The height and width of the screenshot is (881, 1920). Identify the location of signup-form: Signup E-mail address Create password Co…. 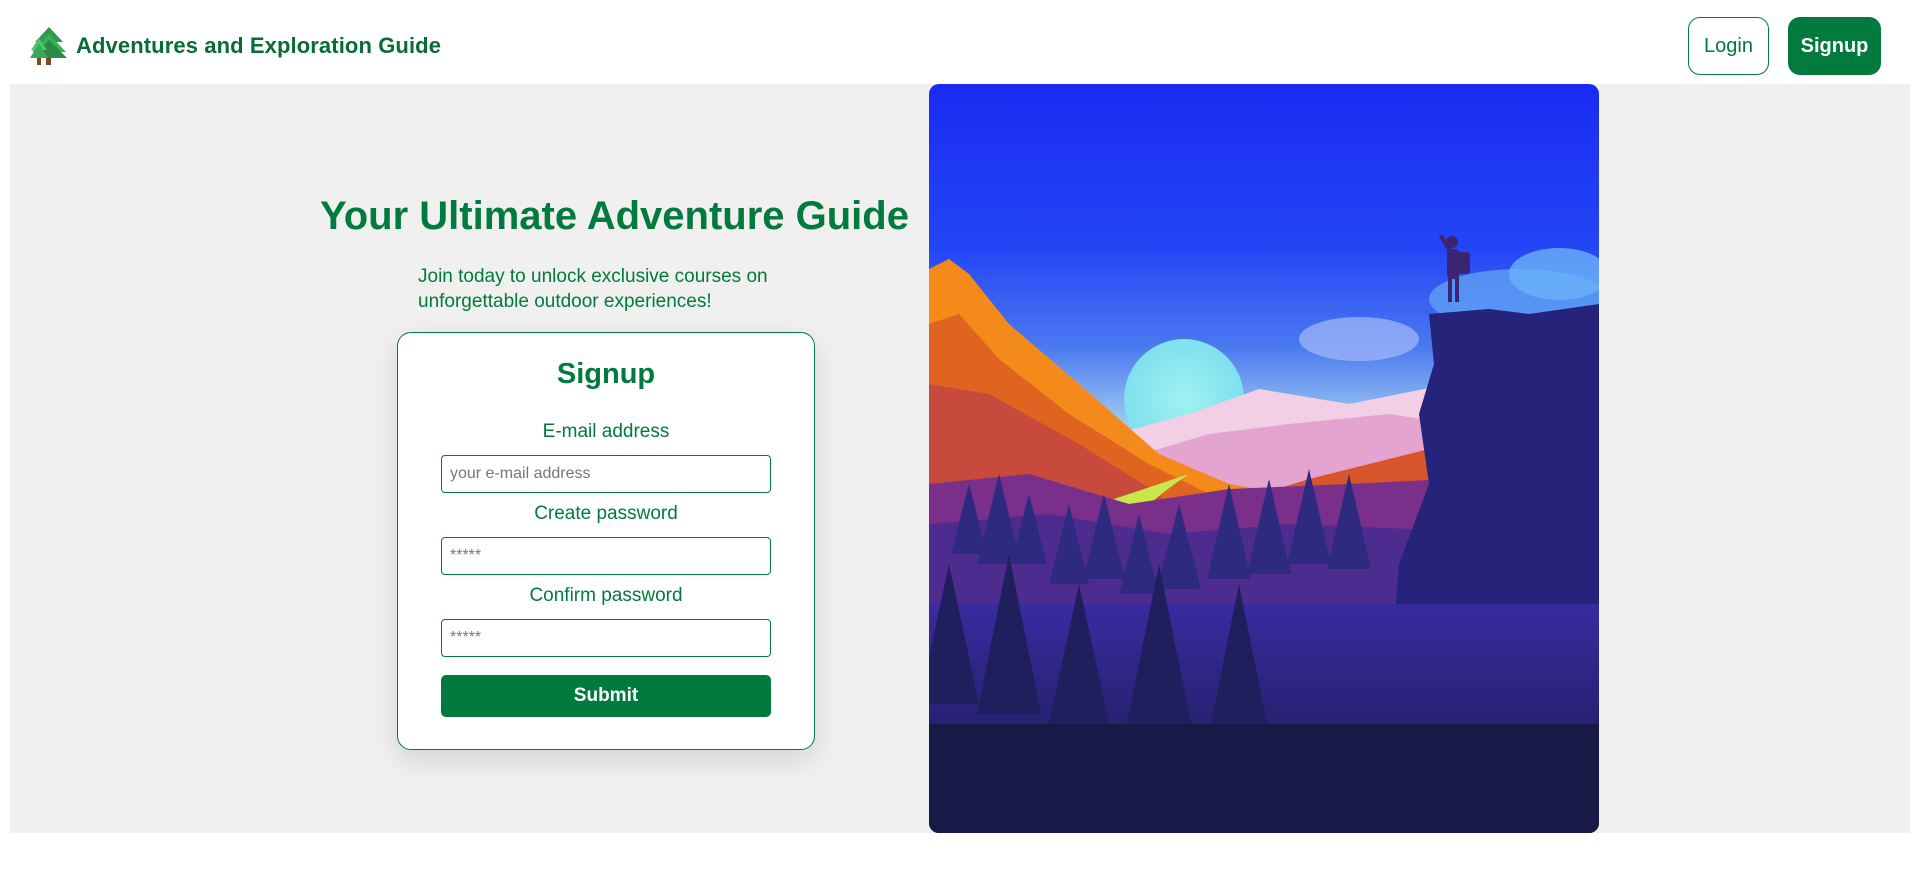
(606, 541).